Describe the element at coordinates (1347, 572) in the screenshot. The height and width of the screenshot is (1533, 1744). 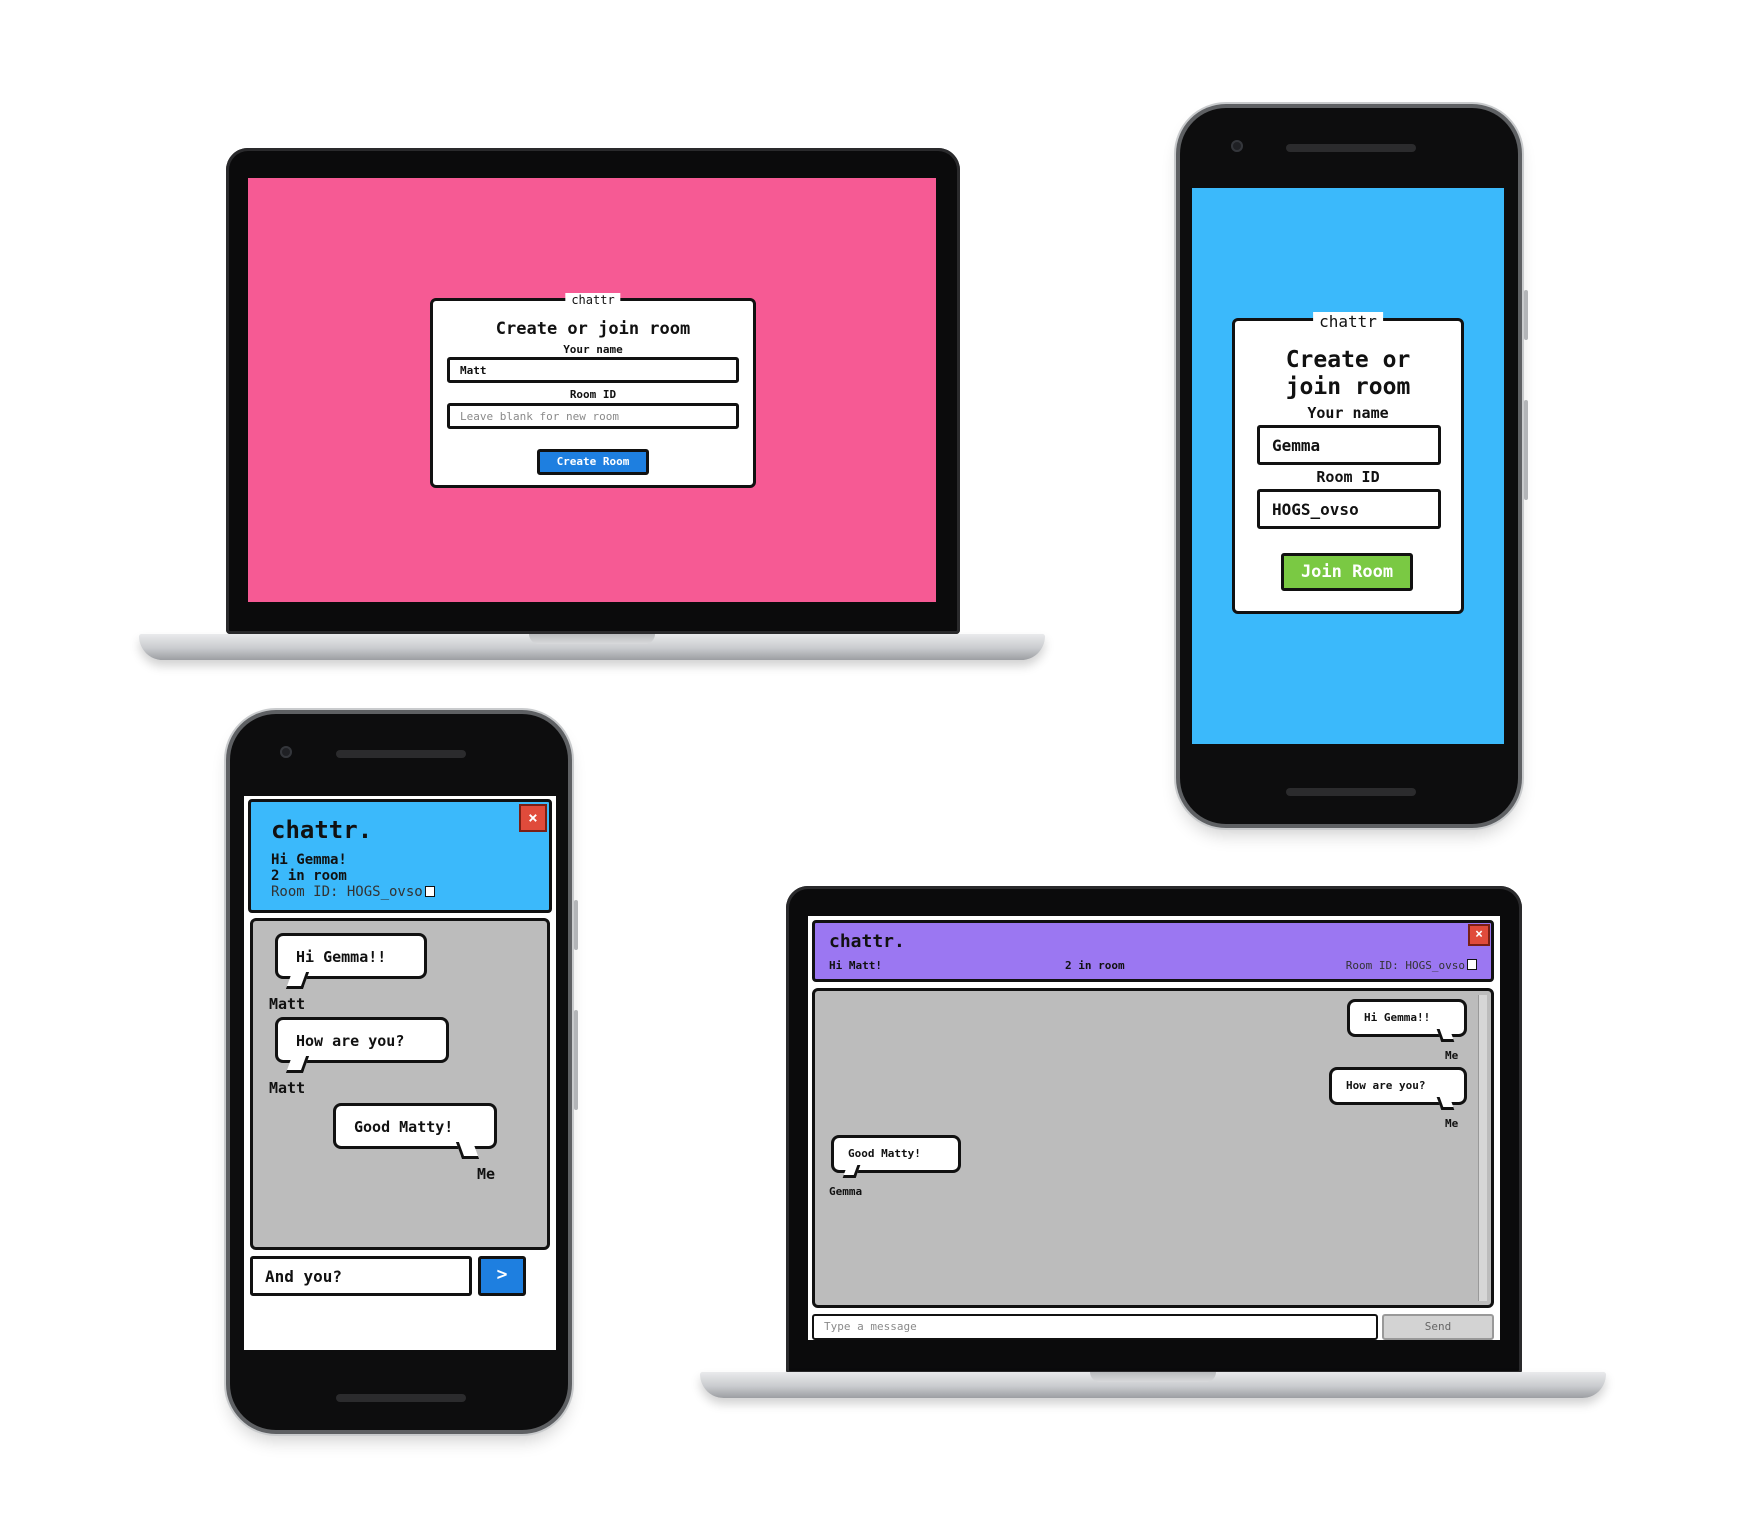
I see `join-room-button: Join Room` at that location.